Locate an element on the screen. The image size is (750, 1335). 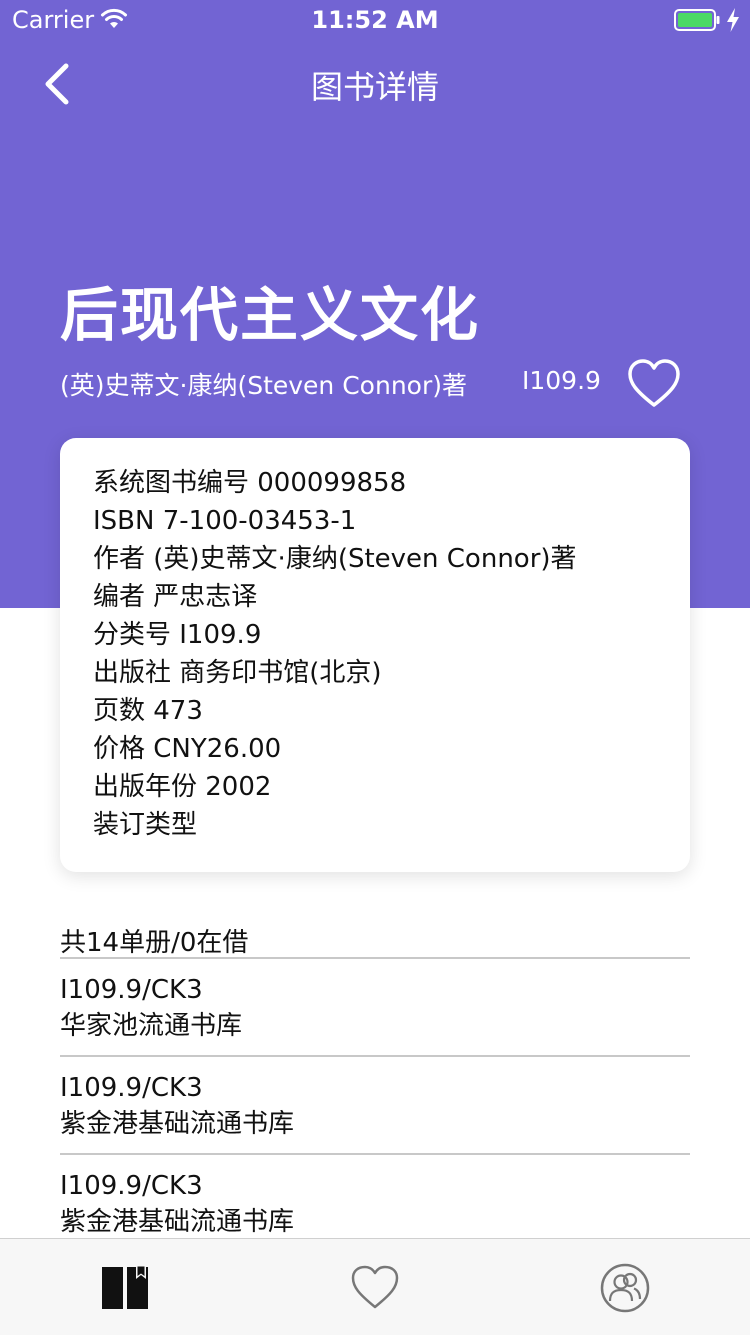
holdings-summary: 共14单册/0在借 is located at coordinates (154, 943).